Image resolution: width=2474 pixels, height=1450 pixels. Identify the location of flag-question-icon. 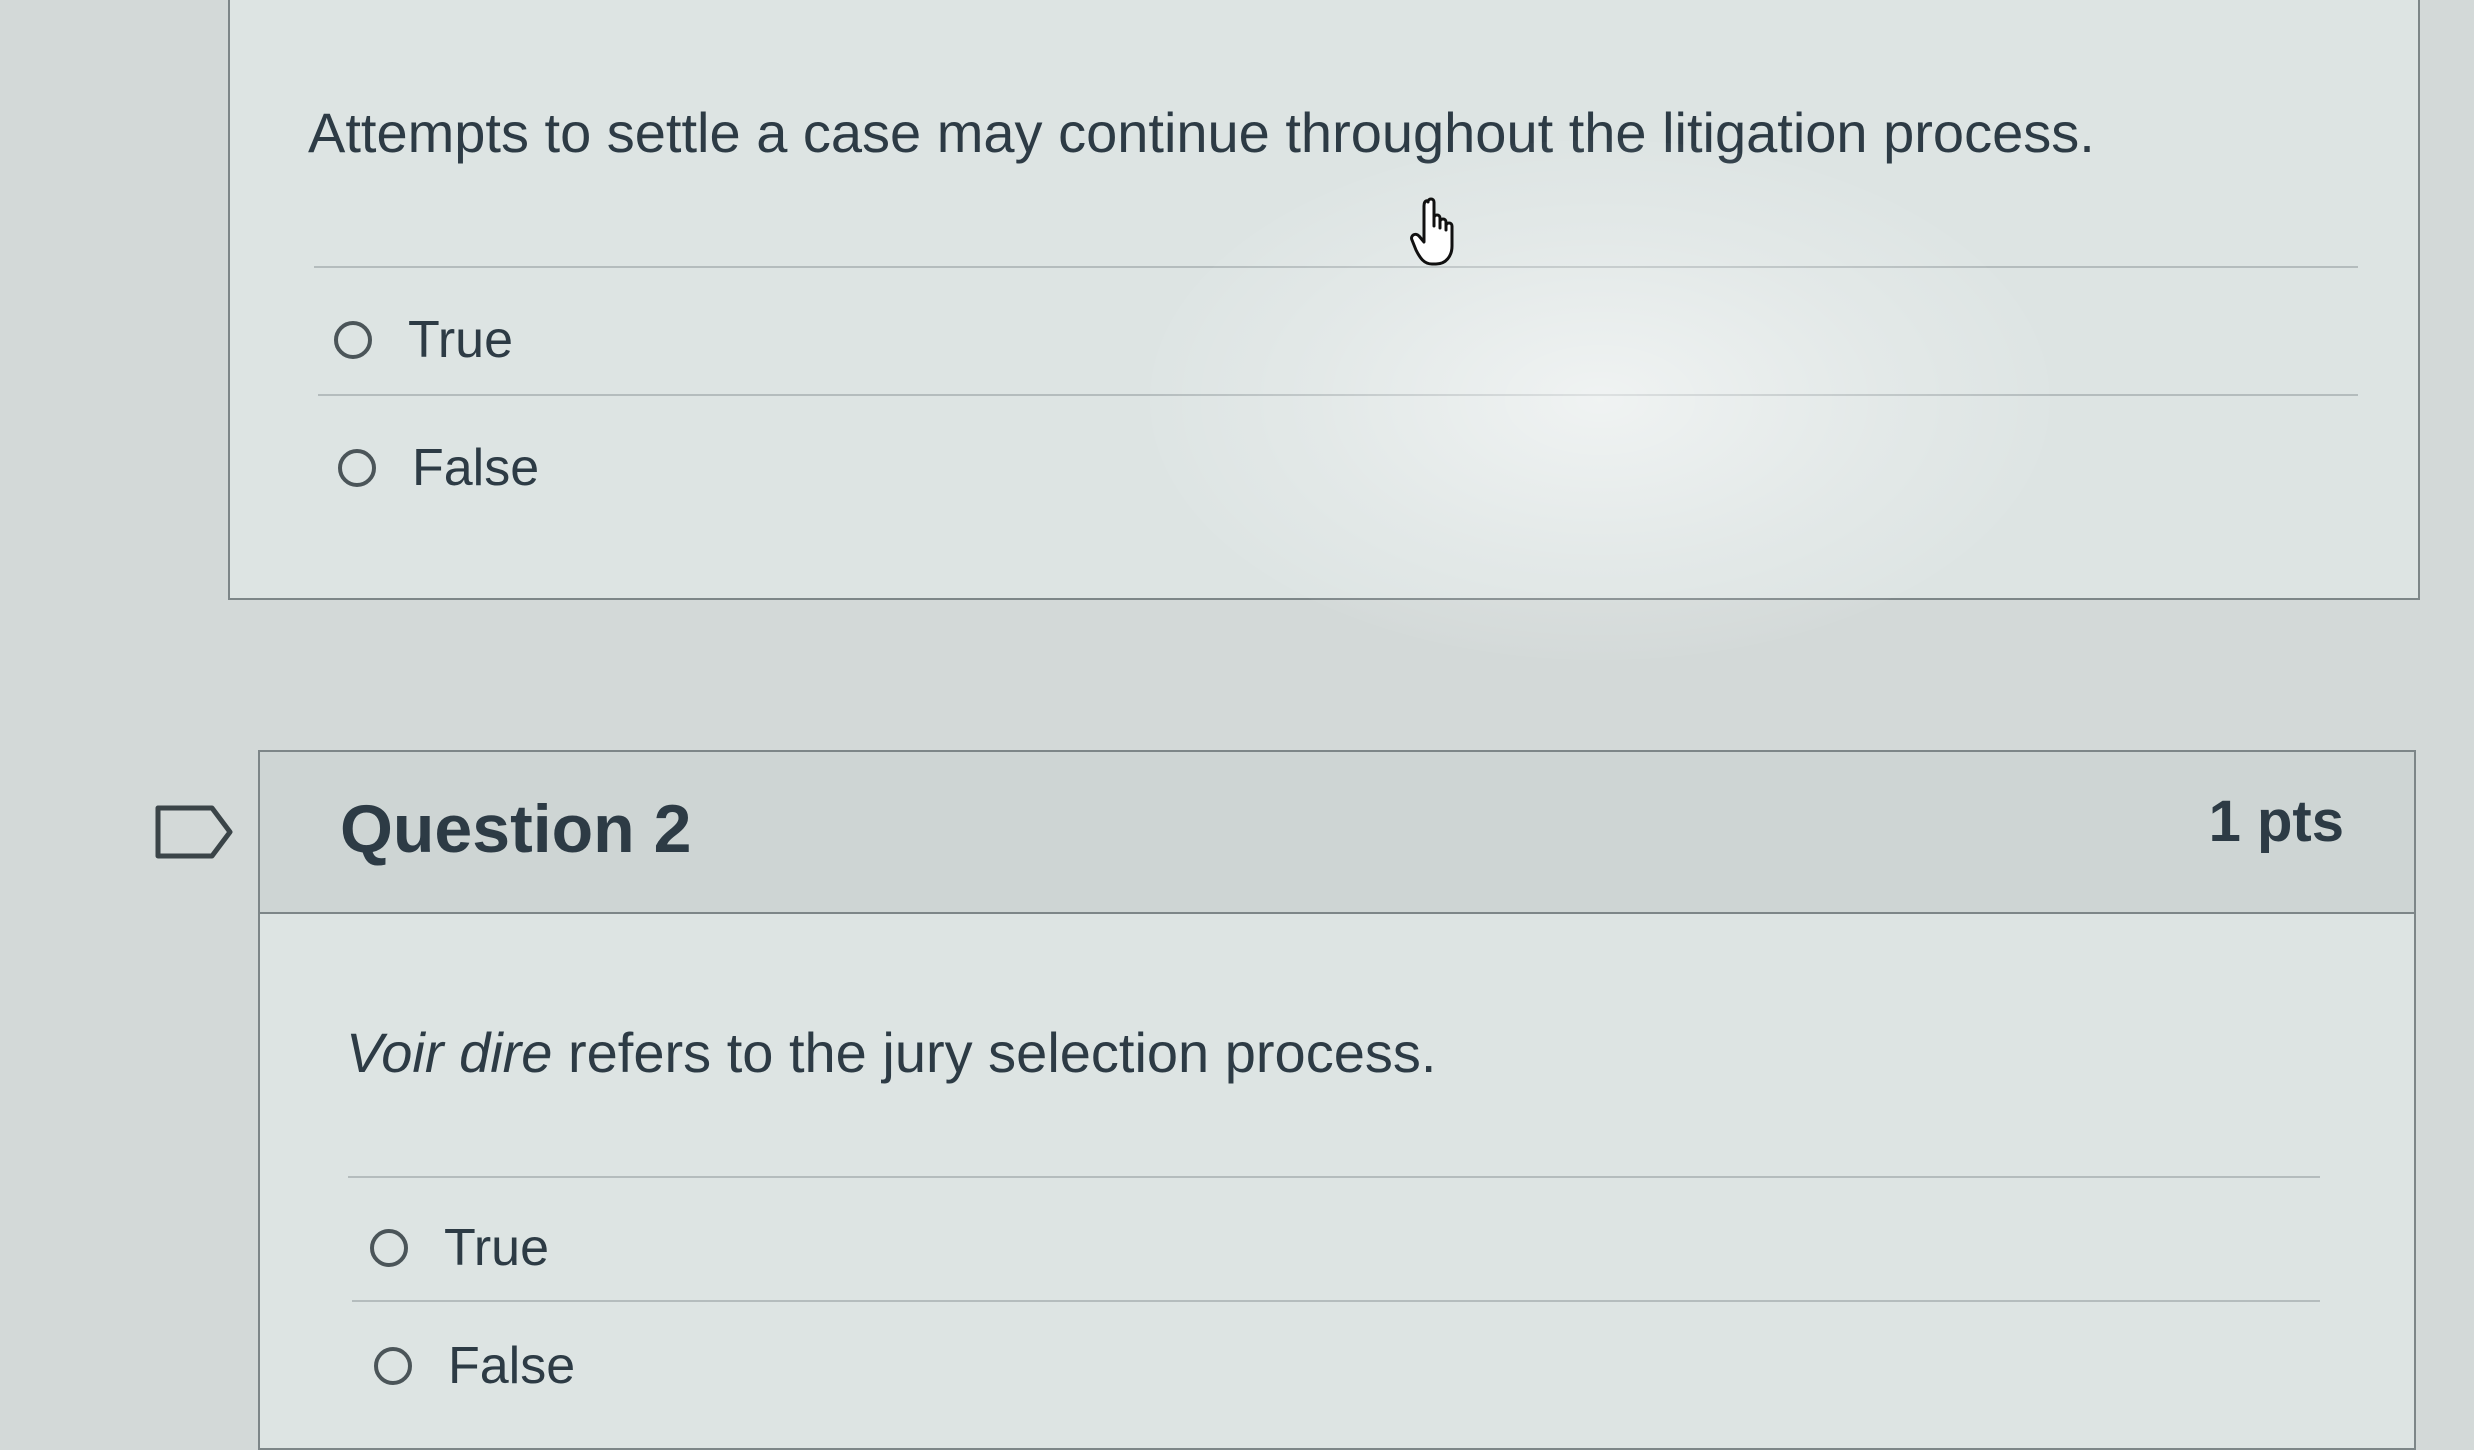
(194, 832).